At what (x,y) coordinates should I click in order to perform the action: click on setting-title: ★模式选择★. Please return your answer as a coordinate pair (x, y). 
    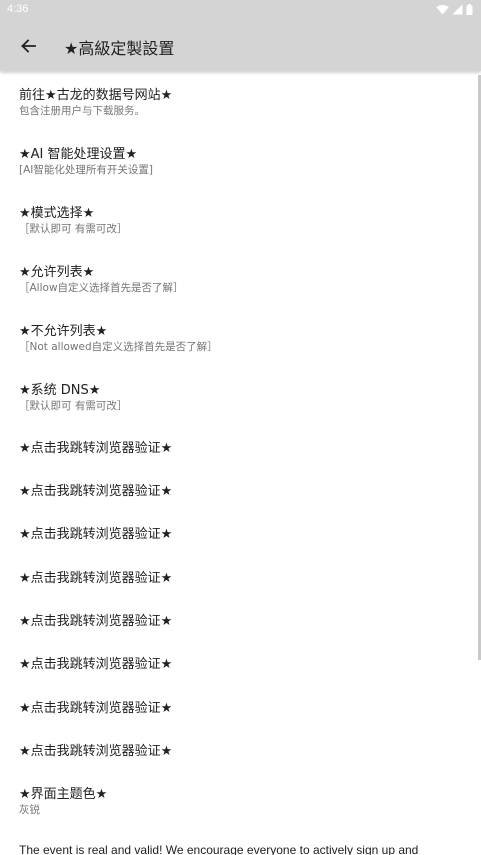
    Looking at the image, I should click on (57, 213).